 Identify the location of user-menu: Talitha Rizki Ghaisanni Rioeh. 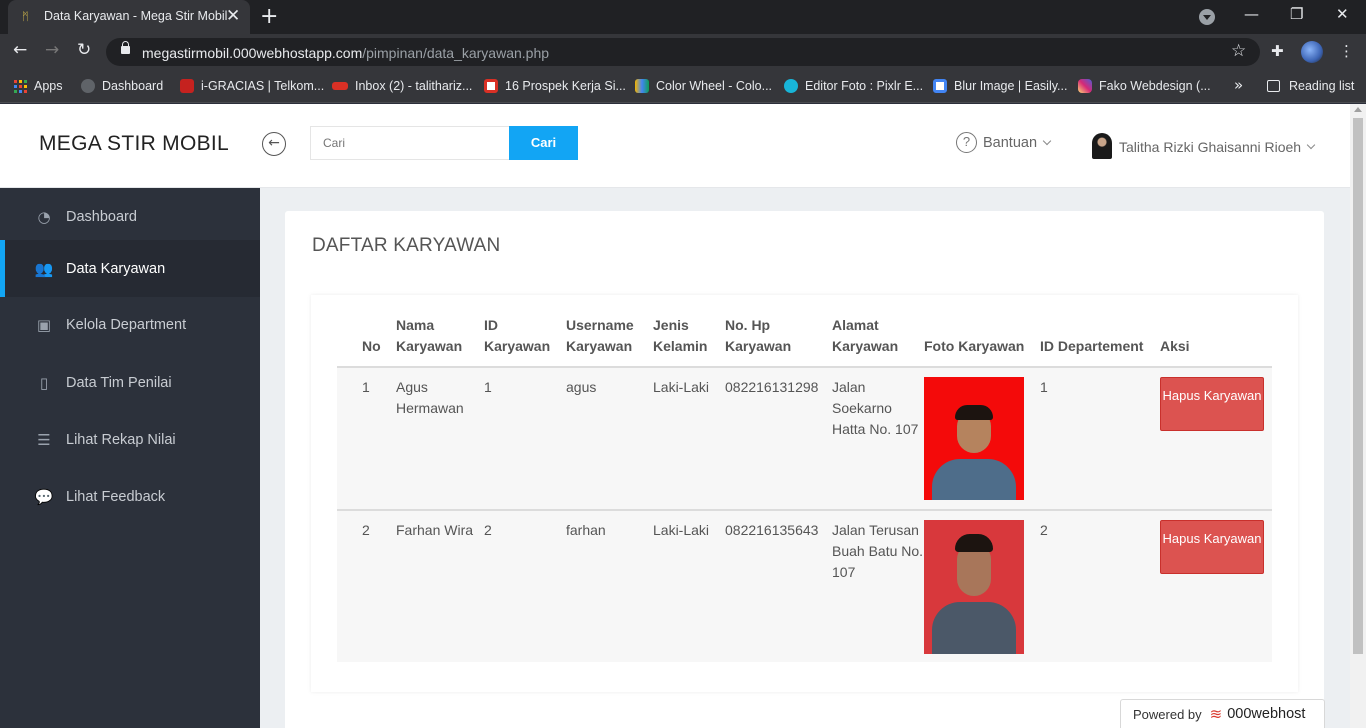
(1204, 146).